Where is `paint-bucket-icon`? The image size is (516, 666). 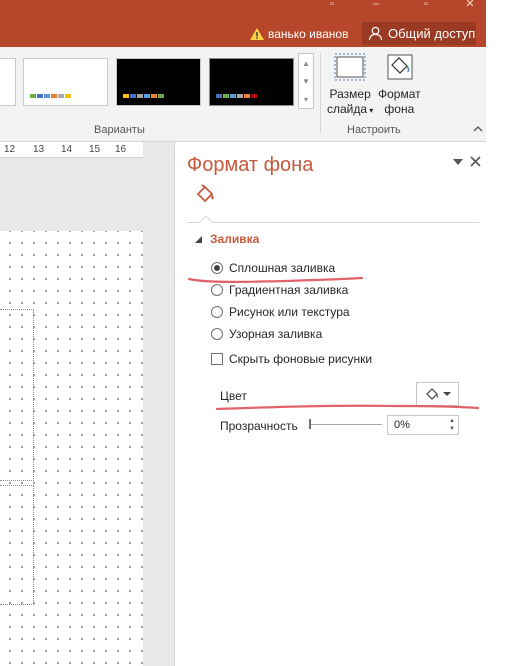
paint-bucket-icon is located at coordinates (431, 394).